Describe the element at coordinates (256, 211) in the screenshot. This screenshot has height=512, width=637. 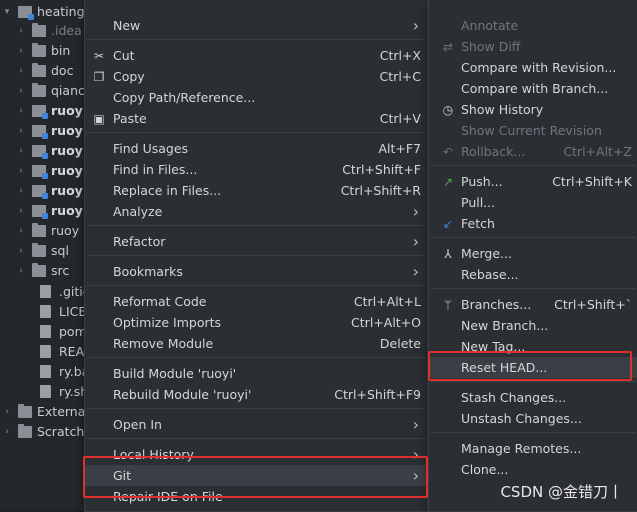
I see `context_menu-item-analyze: Analyze ›` at that location.